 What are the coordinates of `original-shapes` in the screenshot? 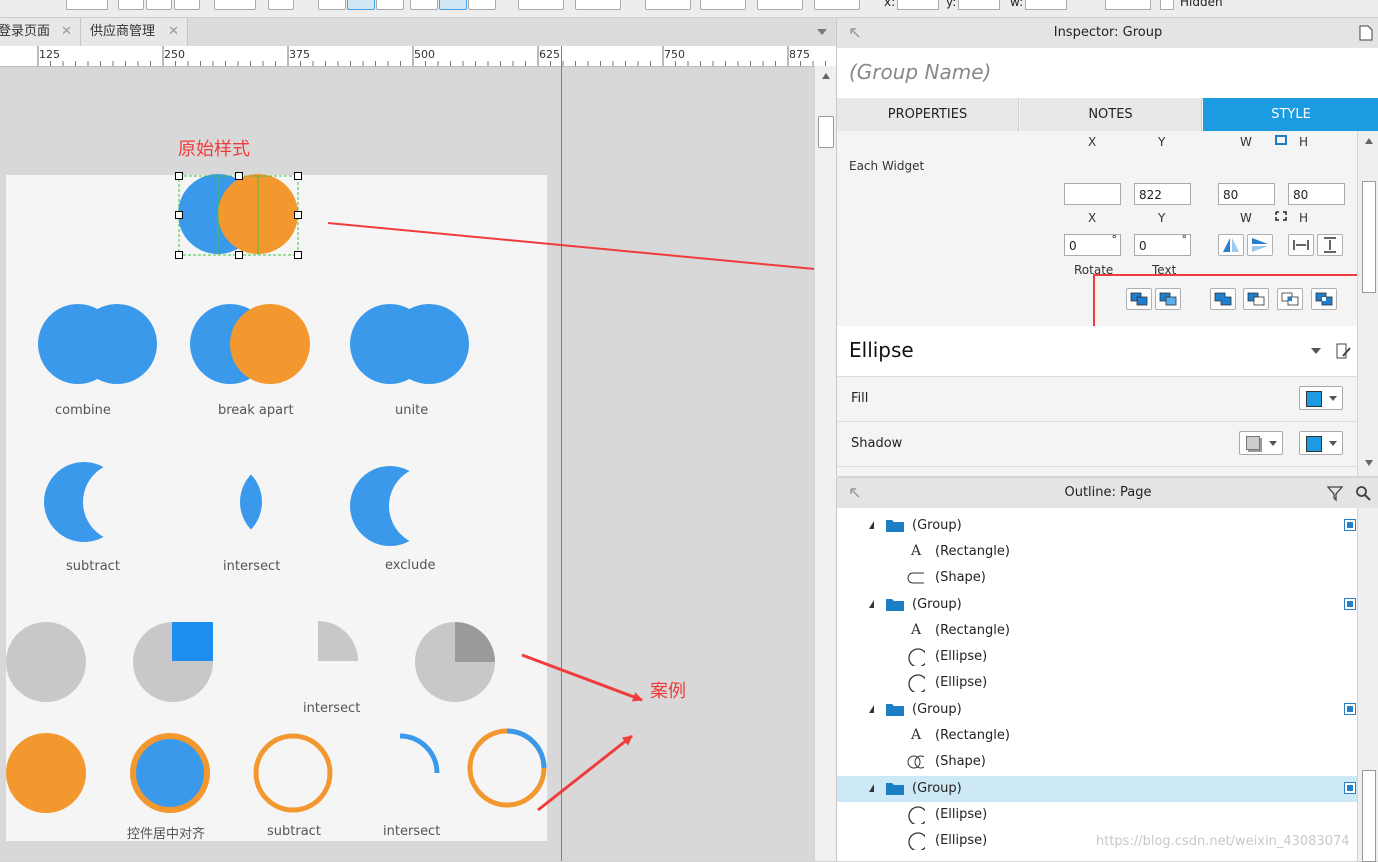 It's located at (238, 215).